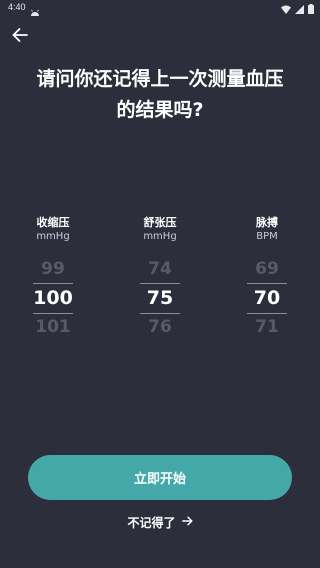  What do you see at coordinates (35, 9) in the screenshot?
I see `android-app-icon` at bounding box center [35, 9].